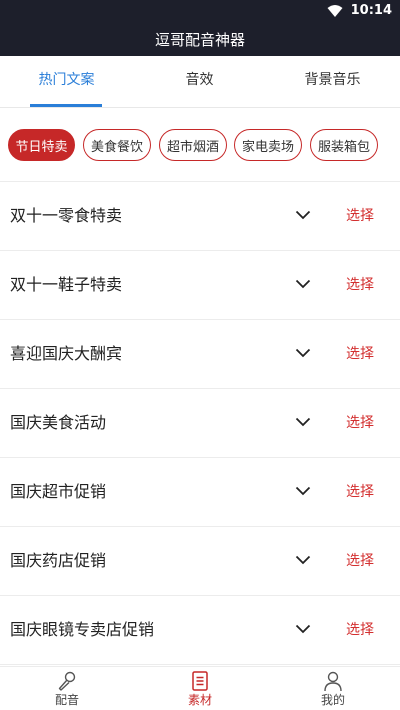 The image size is (400, 710). I want to click on nav-mine: 我的, so click(333, 688).